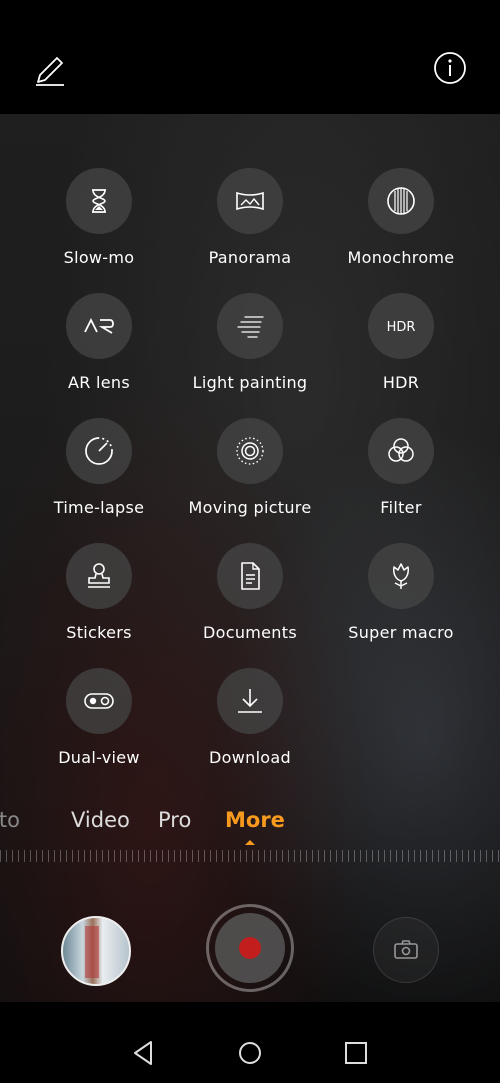  I want to click on camera-mode-tabs: oto Video Pro More, so click(250, 824).